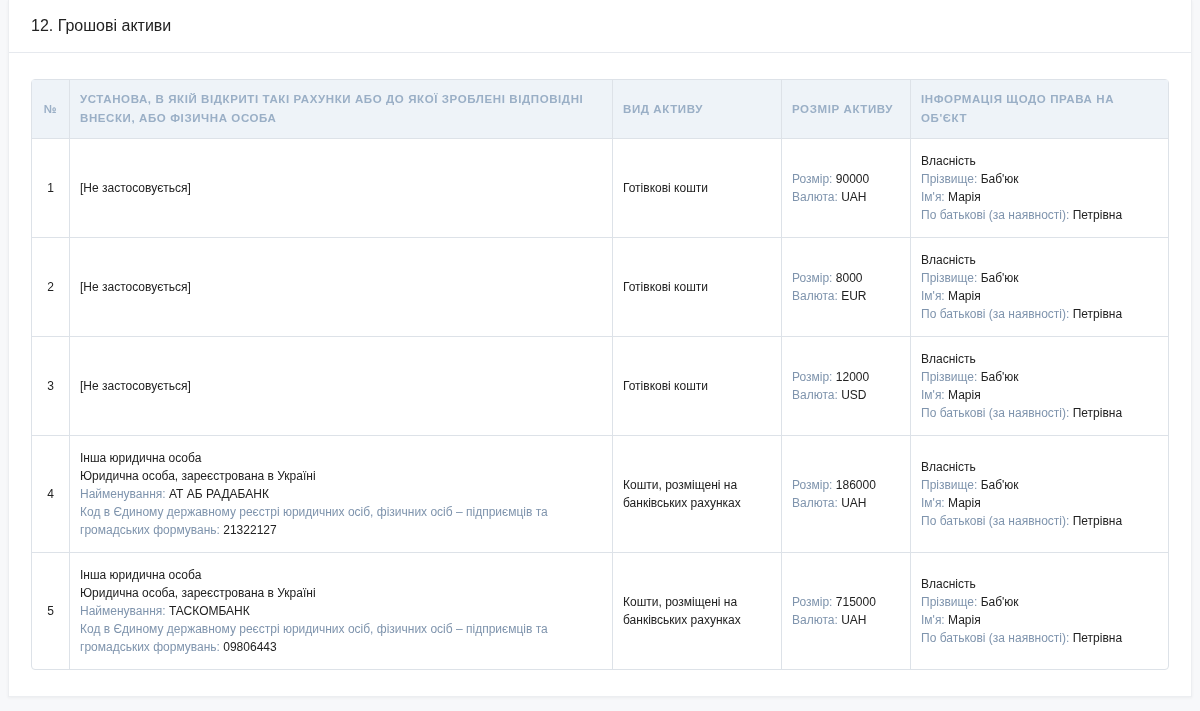 Image resolution: width=1200 pixels, height=711 pixels. Describe the element at coordinates (50, 286) in the screenshot. I see `row-number: 2` at that location.